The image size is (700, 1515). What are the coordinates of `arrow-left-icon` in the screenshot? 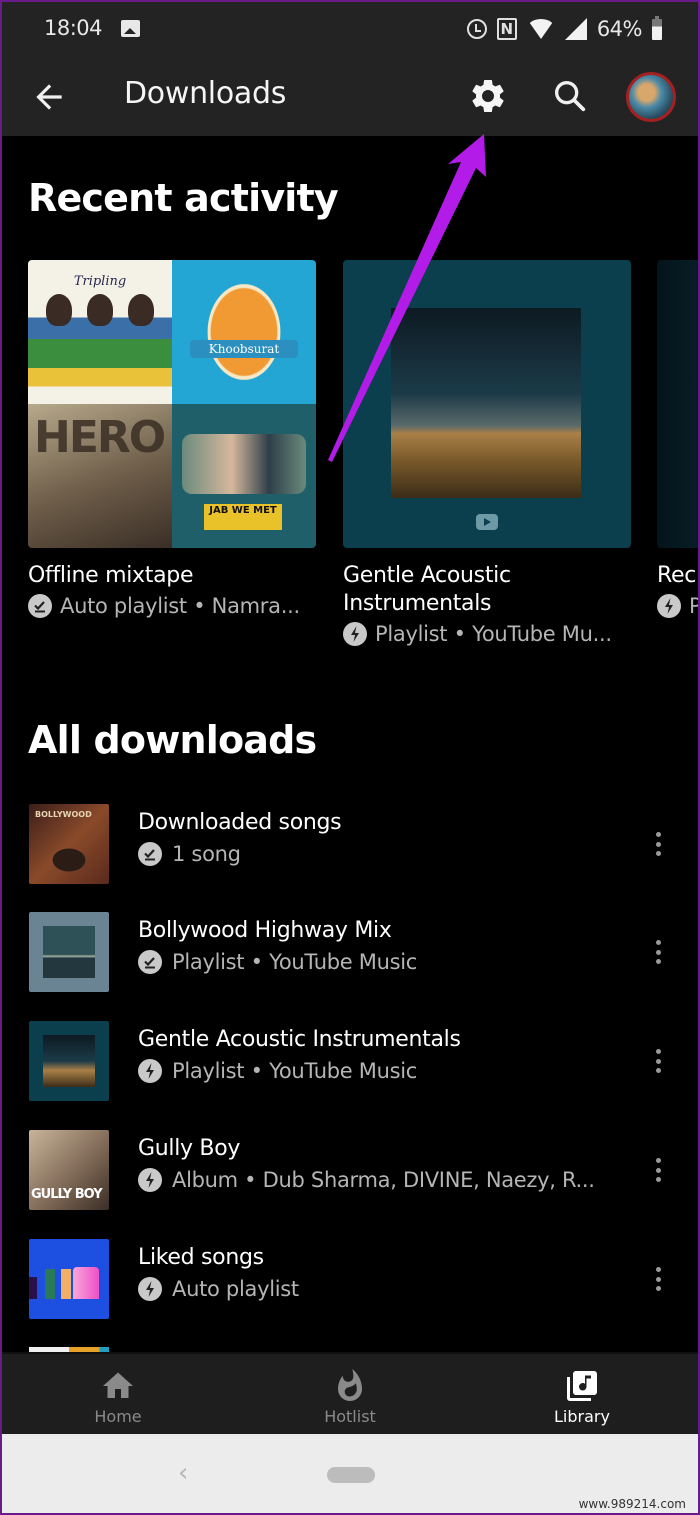 It's located at (49, 97).